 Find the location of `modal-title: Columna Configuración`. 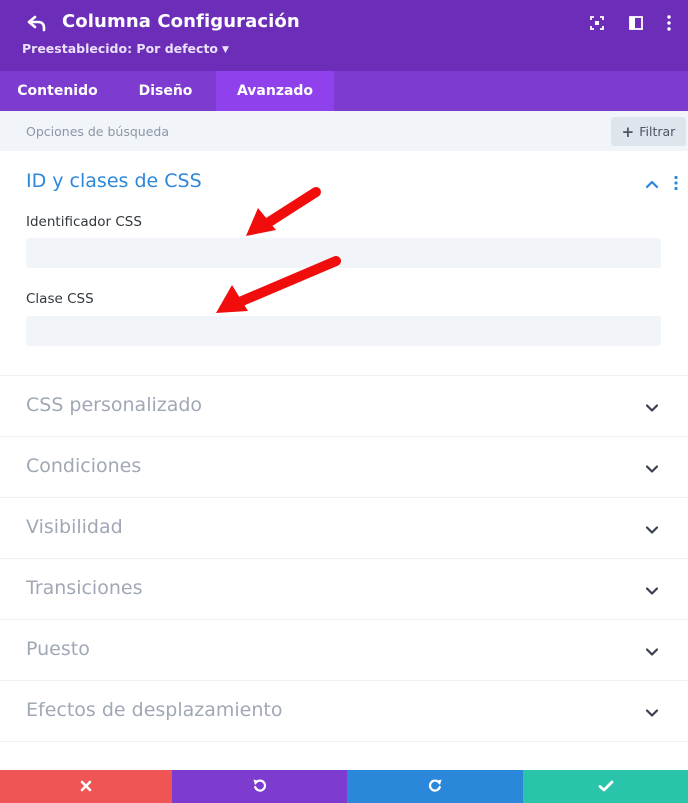

modal-title: Columna Configuración is located at coordinates (181, 21).